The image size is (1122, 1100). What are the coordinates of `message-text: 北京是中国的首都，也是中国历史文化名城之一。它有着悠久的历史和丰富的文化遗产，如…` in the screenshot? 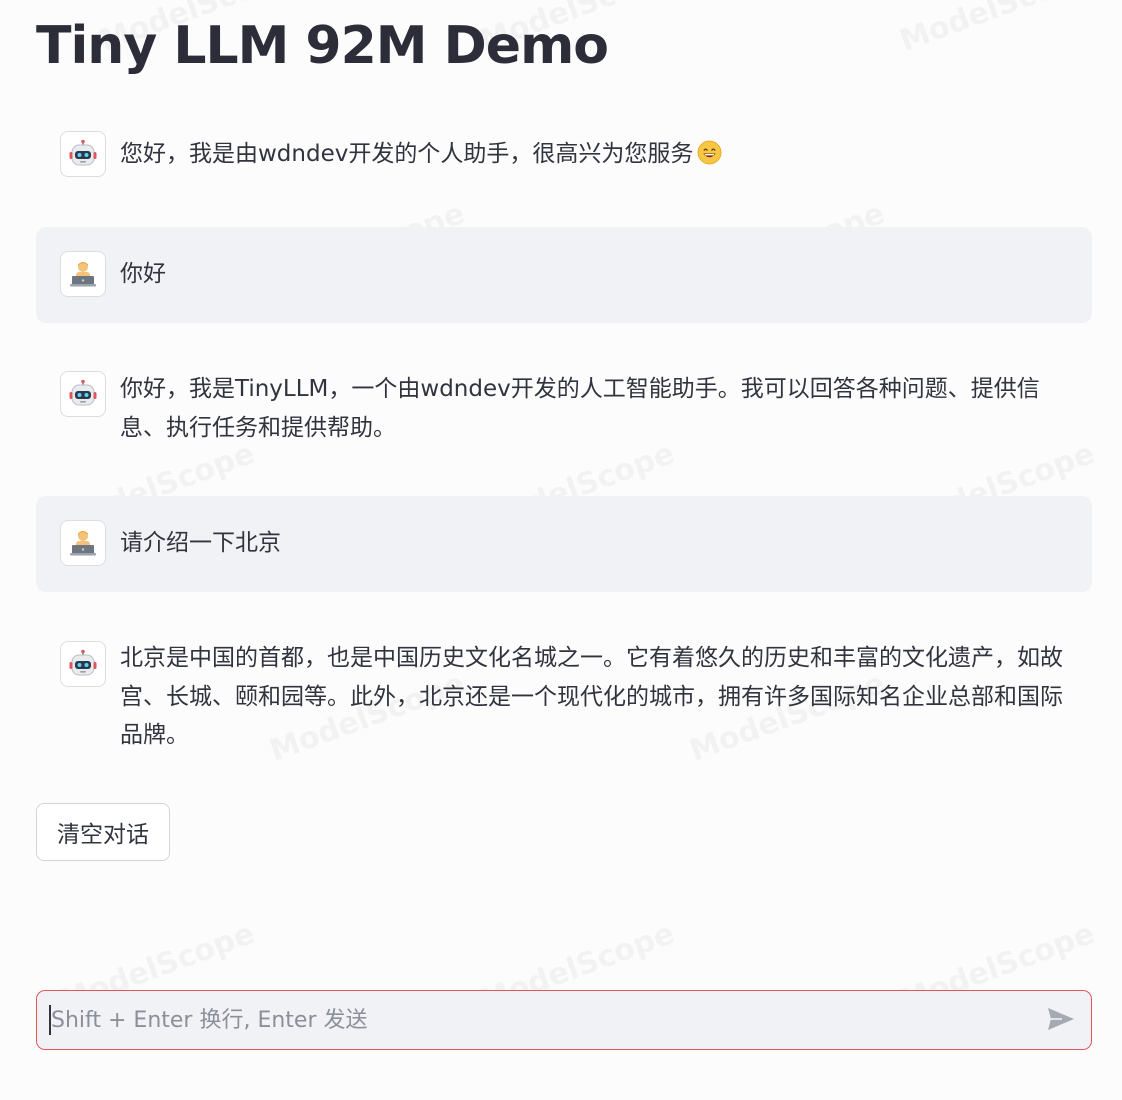 It's located at (591, 696).